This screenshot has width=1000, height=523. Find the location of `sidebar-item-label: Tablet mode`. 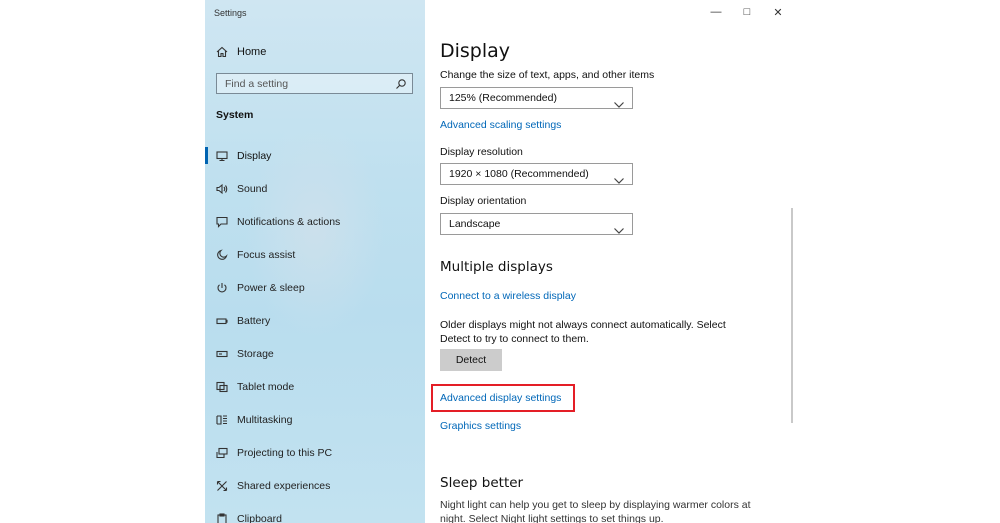

sidebar-item-label: Tablet mode is located at coordinates (266, 387).